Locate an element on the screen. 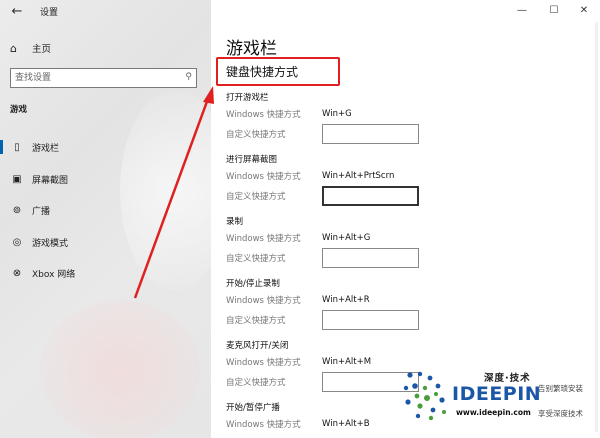 The image size is (600, 438). sidebar-item-label: 广播 is located at coordinates (41, 211).